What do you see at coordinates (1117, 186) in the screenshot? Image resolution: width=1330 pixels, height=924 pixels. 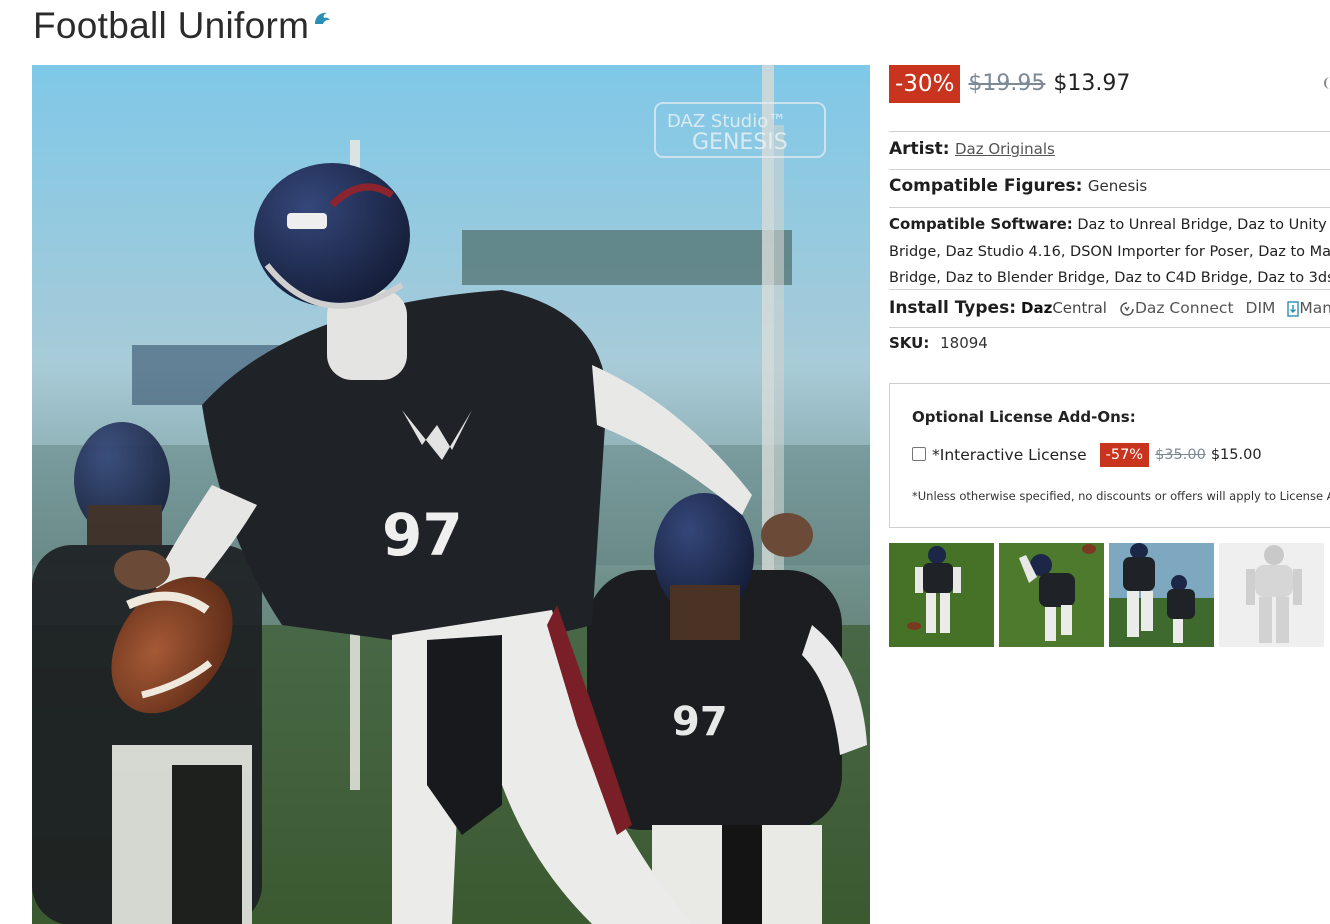 I see `compatible-figures-value: Genesis` at bounding box center [1117, 186].